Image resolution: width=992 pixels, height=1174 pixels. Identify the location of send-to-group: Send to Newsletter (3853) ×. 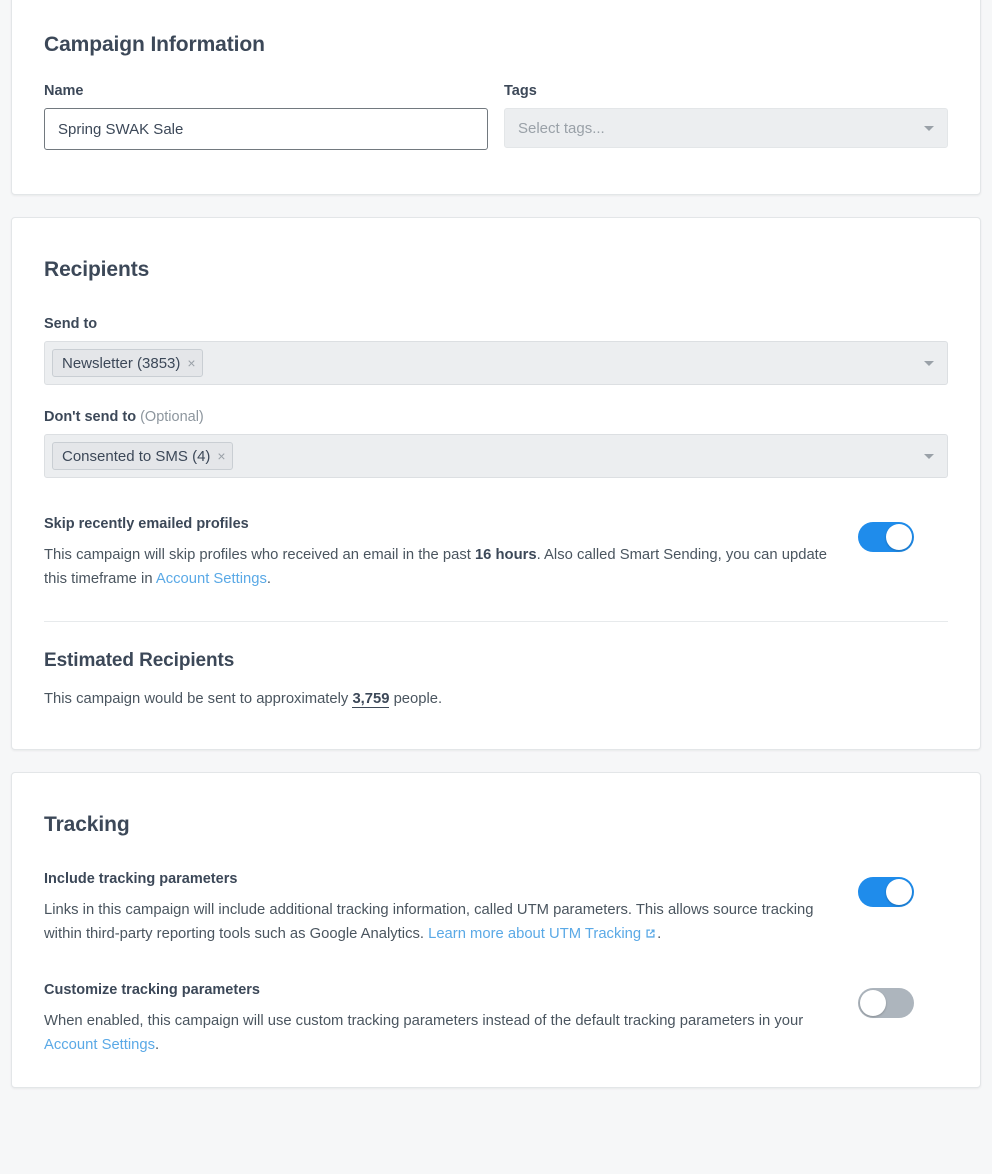
(496, 350).